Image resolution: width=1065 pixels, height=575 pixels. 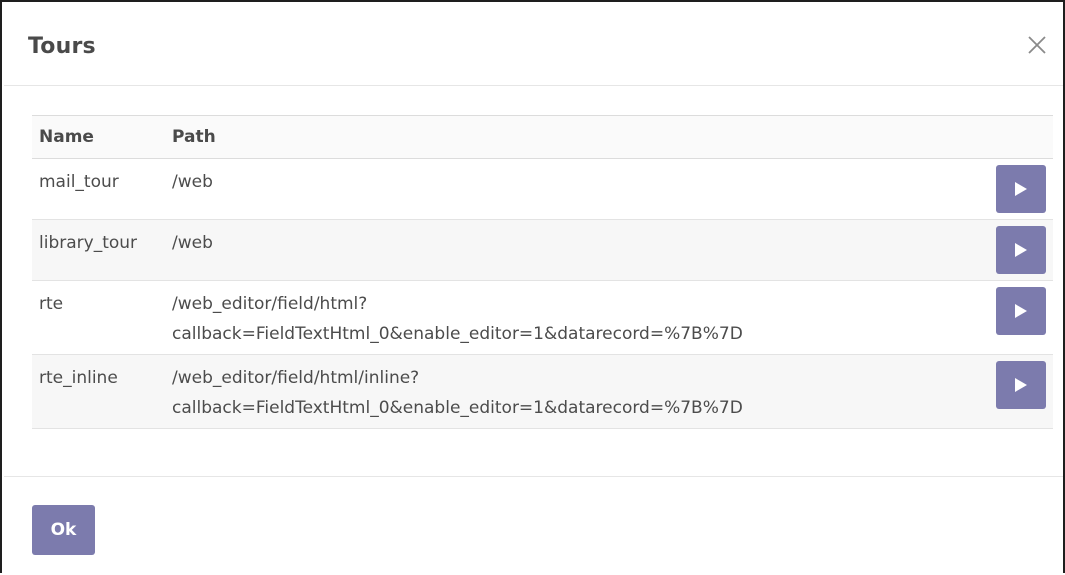 I want to click on column-header-path: Path, so click(x=571, y=137).